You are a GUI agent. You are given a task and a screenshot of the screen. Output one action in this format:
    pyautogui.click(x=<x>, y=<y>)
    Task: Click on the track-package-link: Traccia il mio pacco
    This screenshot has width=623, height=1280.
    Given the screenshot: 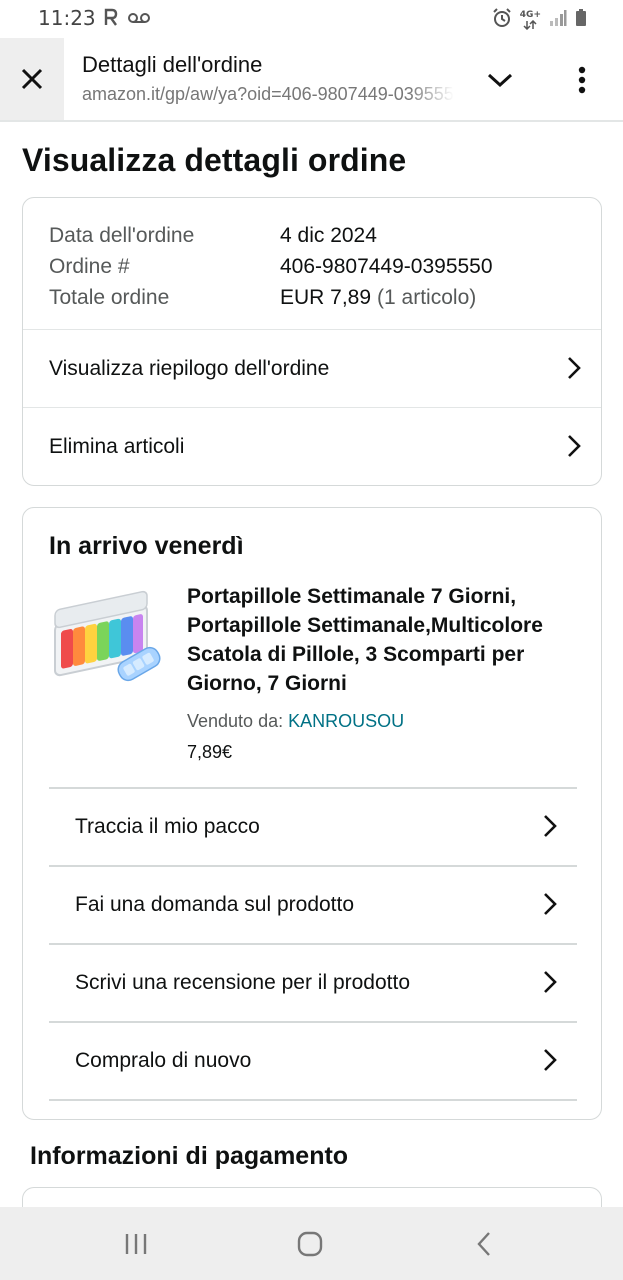 What is the action you would take?
    pyautogui.click(x=313, y=826)
    